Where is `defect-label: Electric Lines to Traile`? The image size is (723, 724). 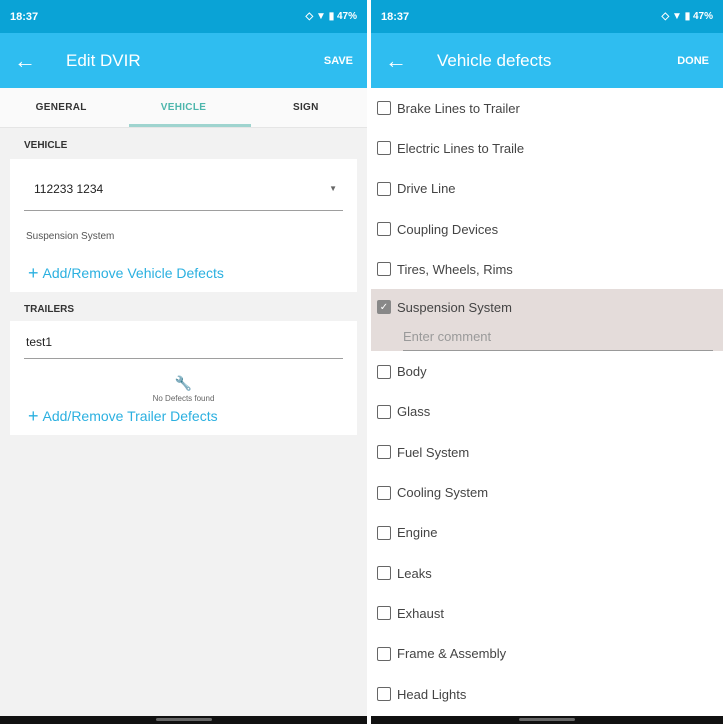
defect-label: Electric Lines to Traile is located at coordinates (461, 148).